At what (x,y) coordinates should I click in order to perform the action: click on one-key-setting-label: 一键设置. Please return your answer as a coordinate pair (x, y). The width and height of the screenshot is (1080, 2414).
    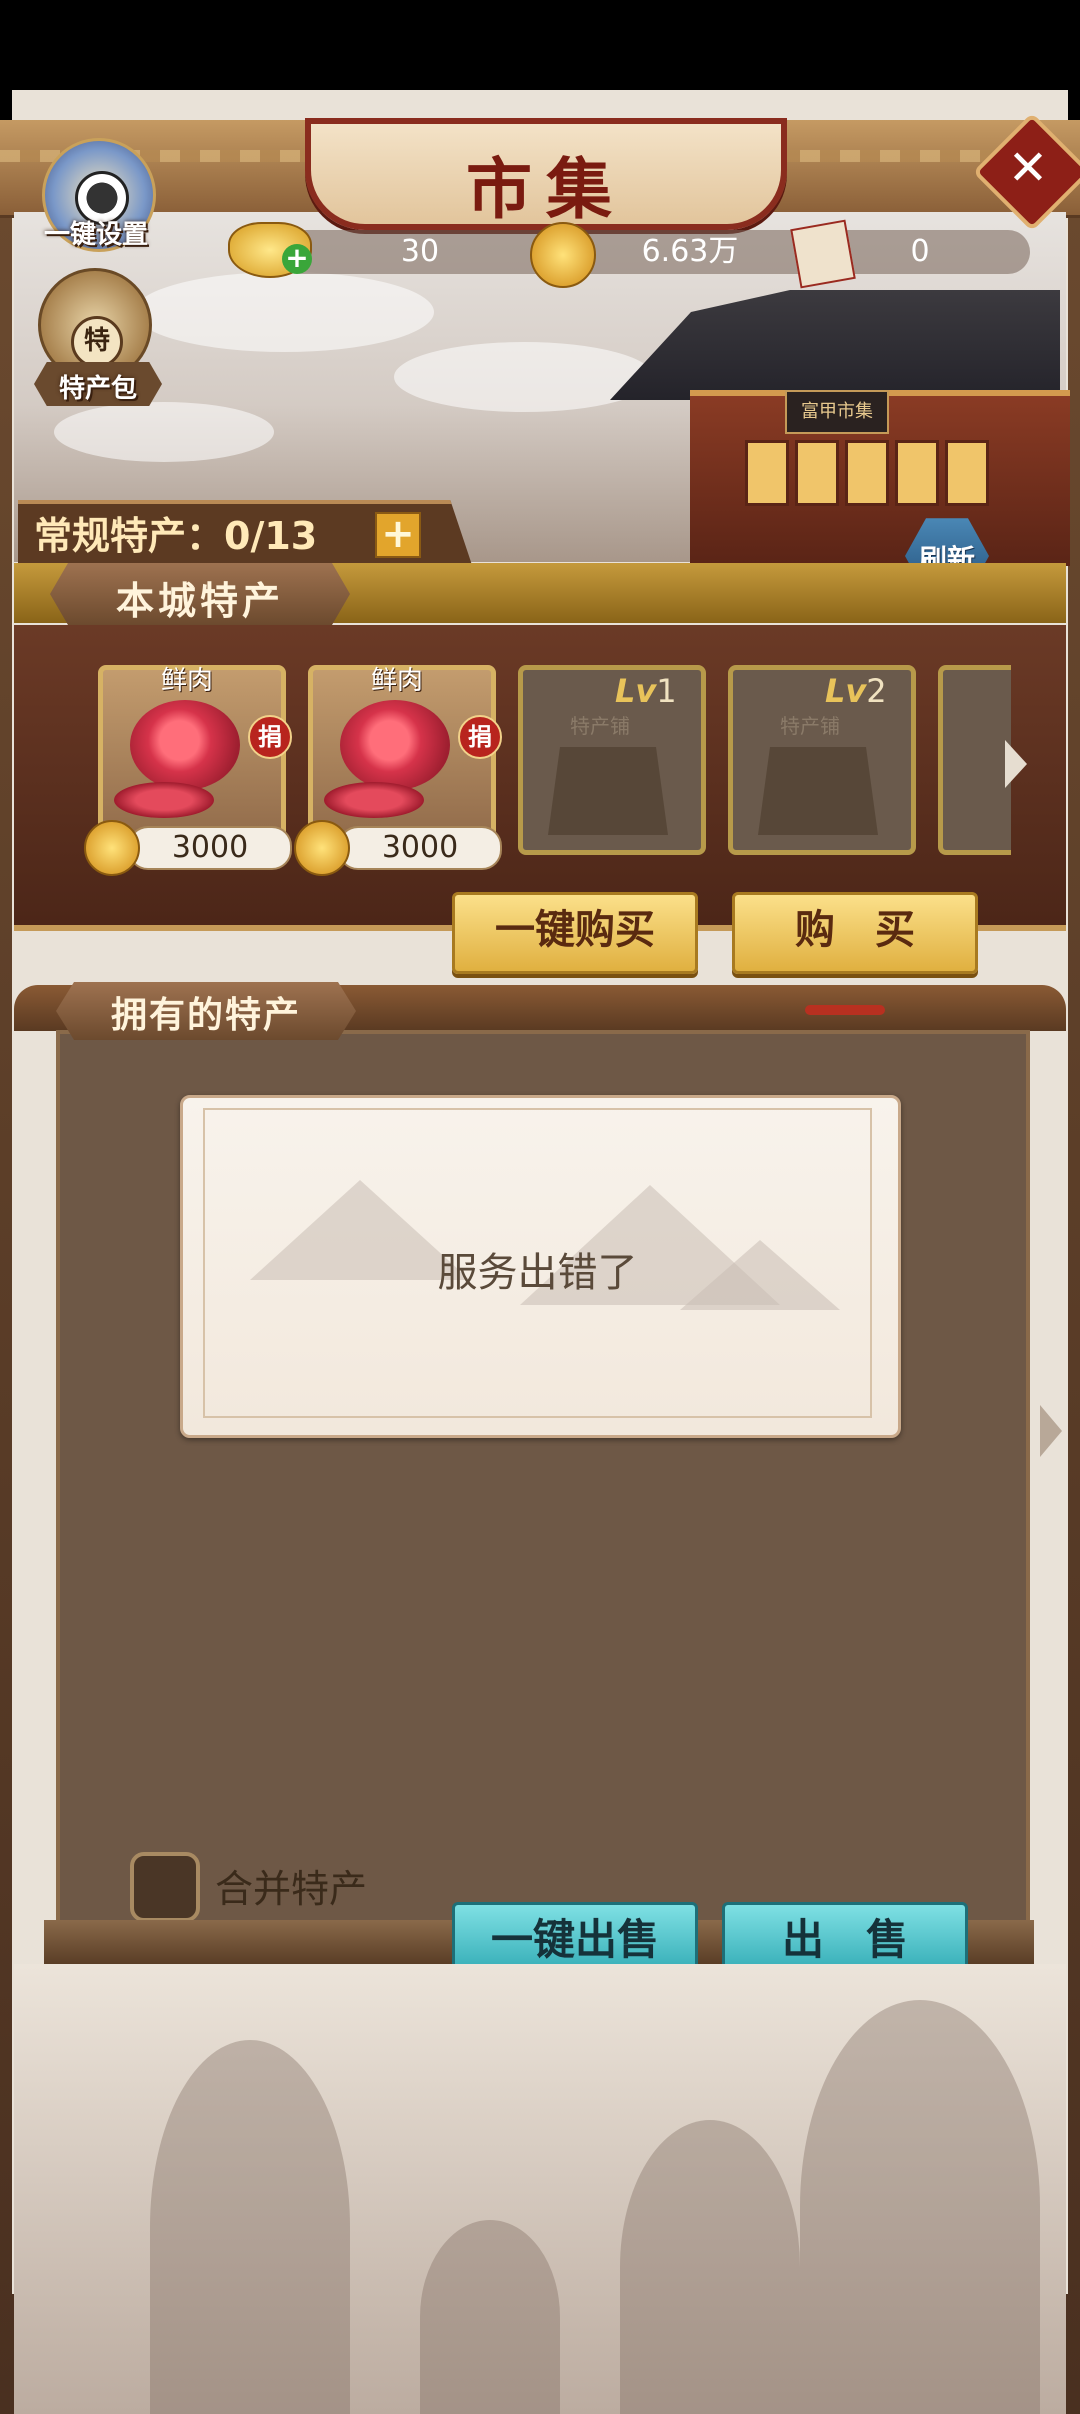
    Looking at the image, I should click on (95, 235).